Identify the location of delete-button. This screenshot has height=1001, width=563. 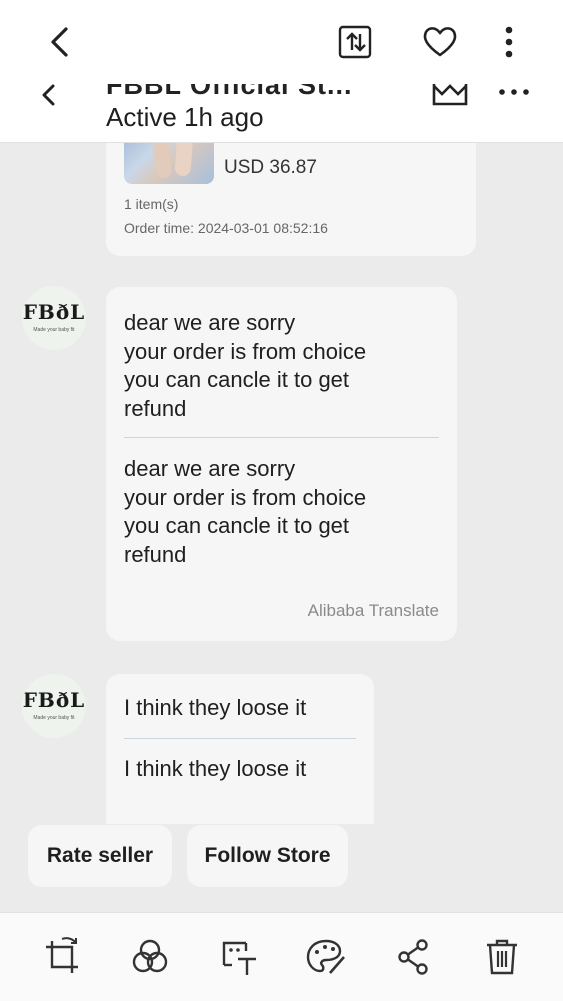
(502, 957).